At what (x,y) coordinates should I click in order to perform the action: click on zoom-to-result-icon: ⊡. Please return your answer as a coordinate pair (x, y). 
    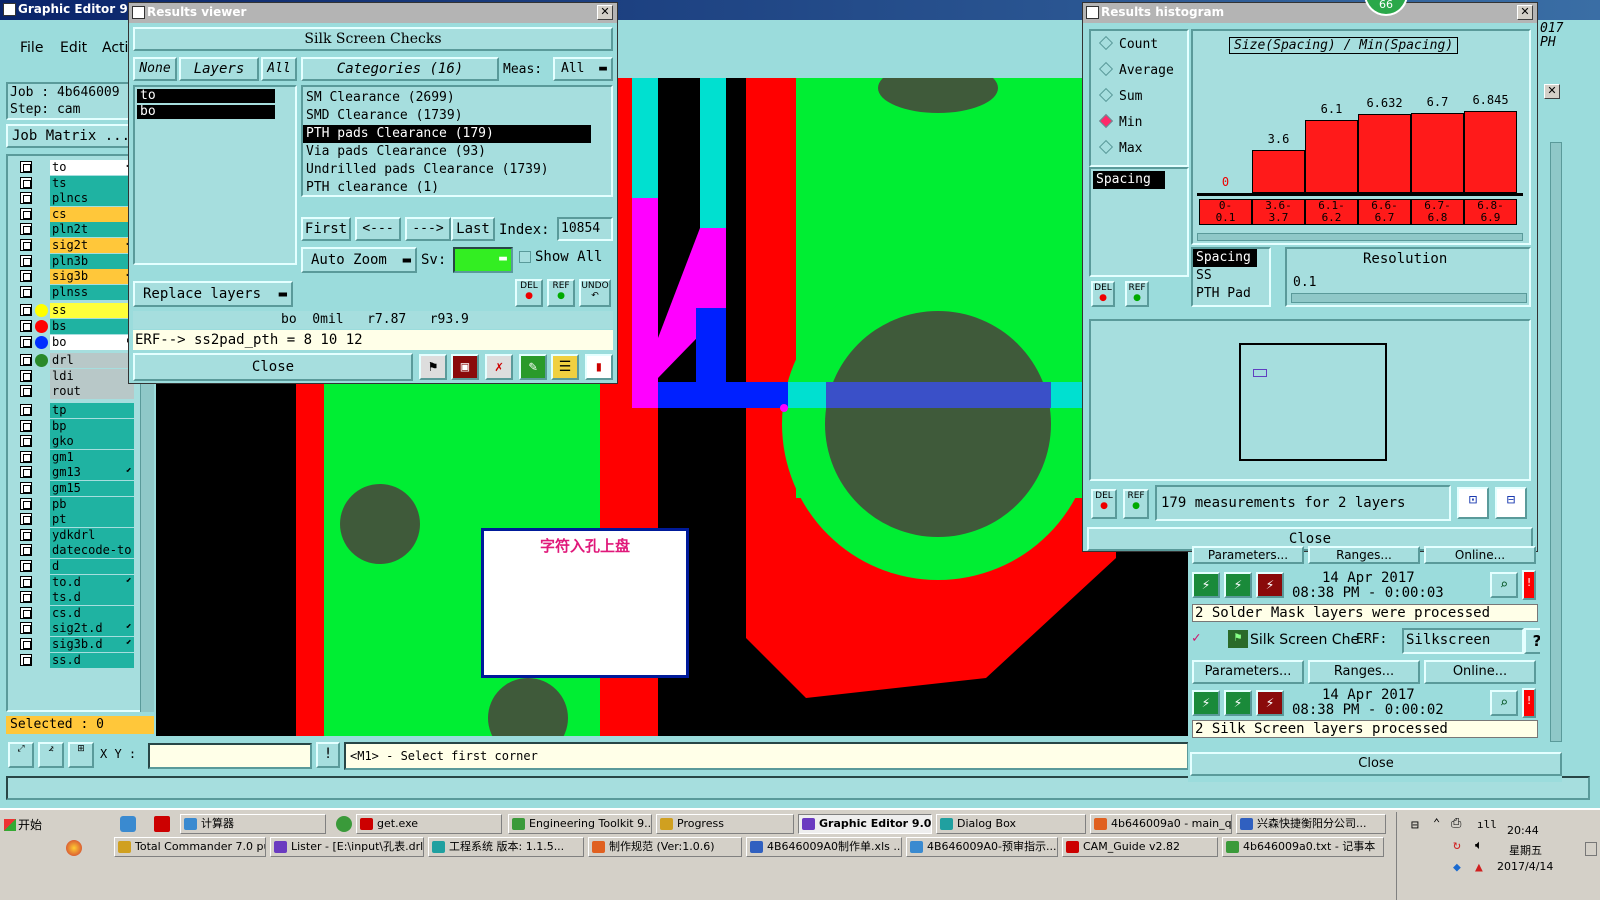
    Looking at the image, I should click on (1473, 503).